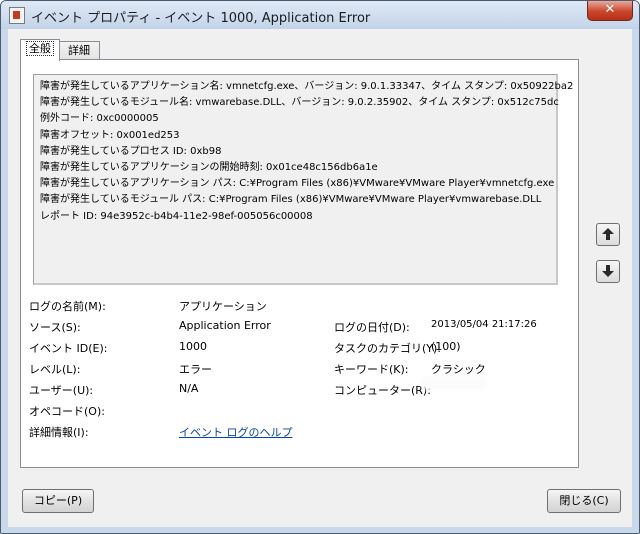 The image size is (640, 534). What do you see at coordinates (454, 383) in the screenshot?
I see `redacted-computer-name` at bounding box center [454, 383].